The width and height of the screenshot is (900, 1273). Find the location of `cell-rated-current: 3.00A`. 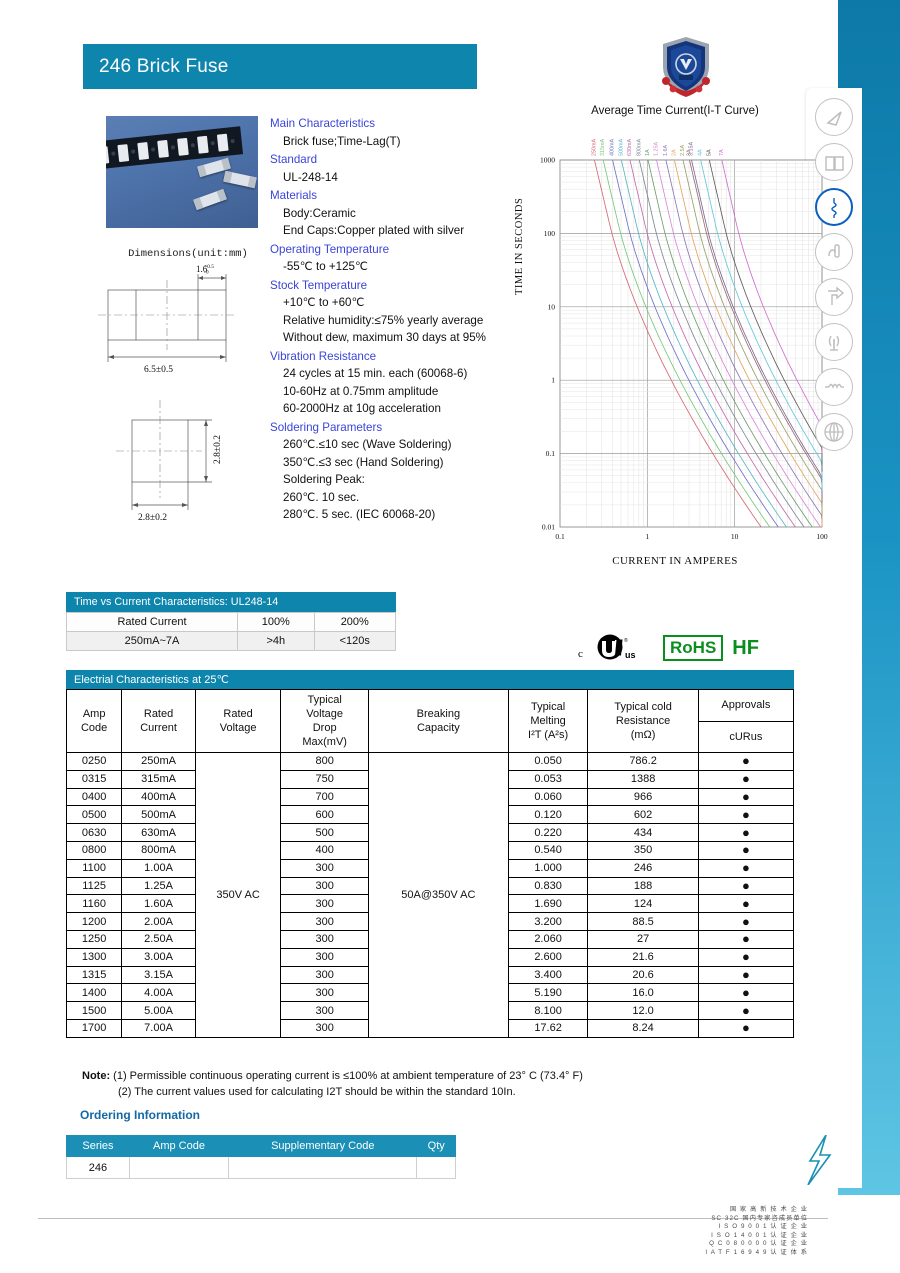

cell-rated-current: 3.00A is located at coordinates (158, 957).